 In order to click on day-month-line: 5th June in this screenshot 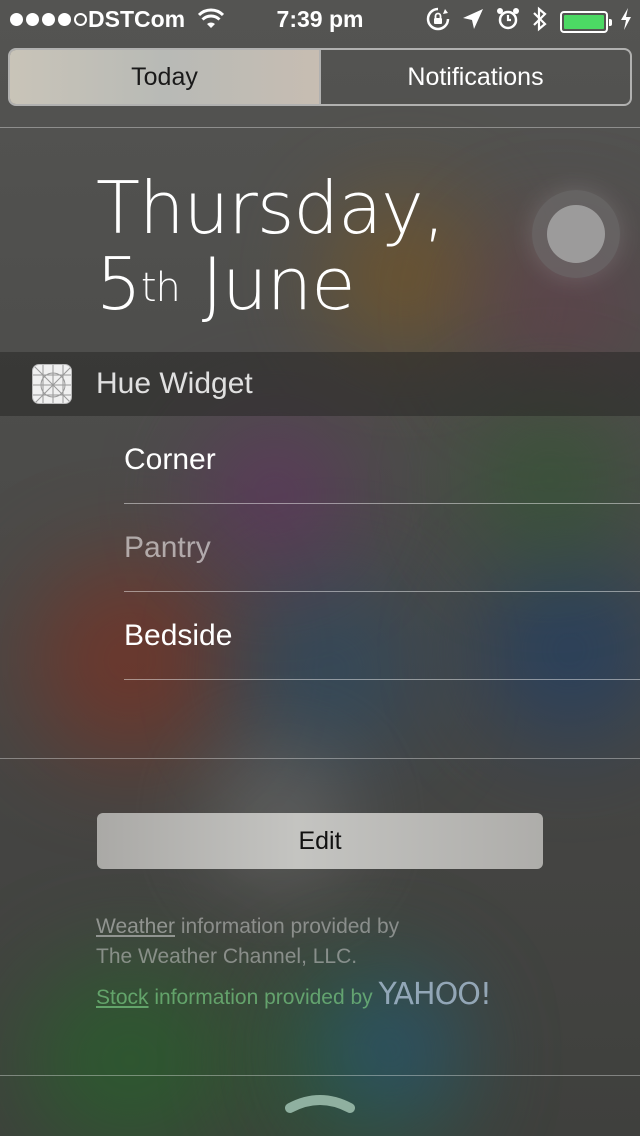, I will do `click(270, 284)`.